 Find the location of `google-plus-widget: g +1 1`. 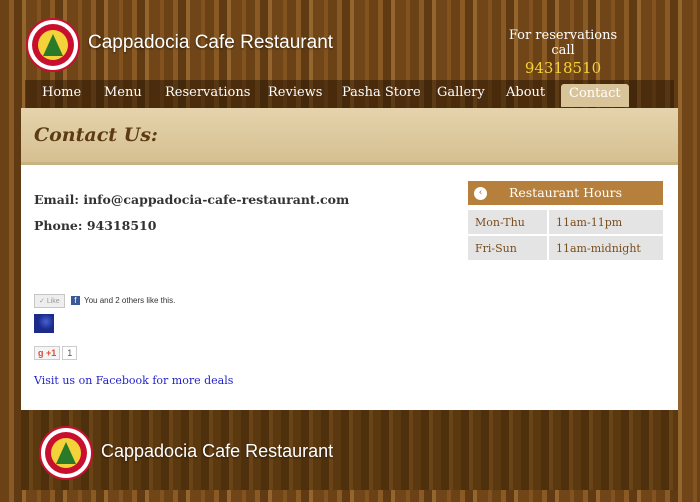

google-plus-widget: g +1 1 is located at coordinates (56, 353).